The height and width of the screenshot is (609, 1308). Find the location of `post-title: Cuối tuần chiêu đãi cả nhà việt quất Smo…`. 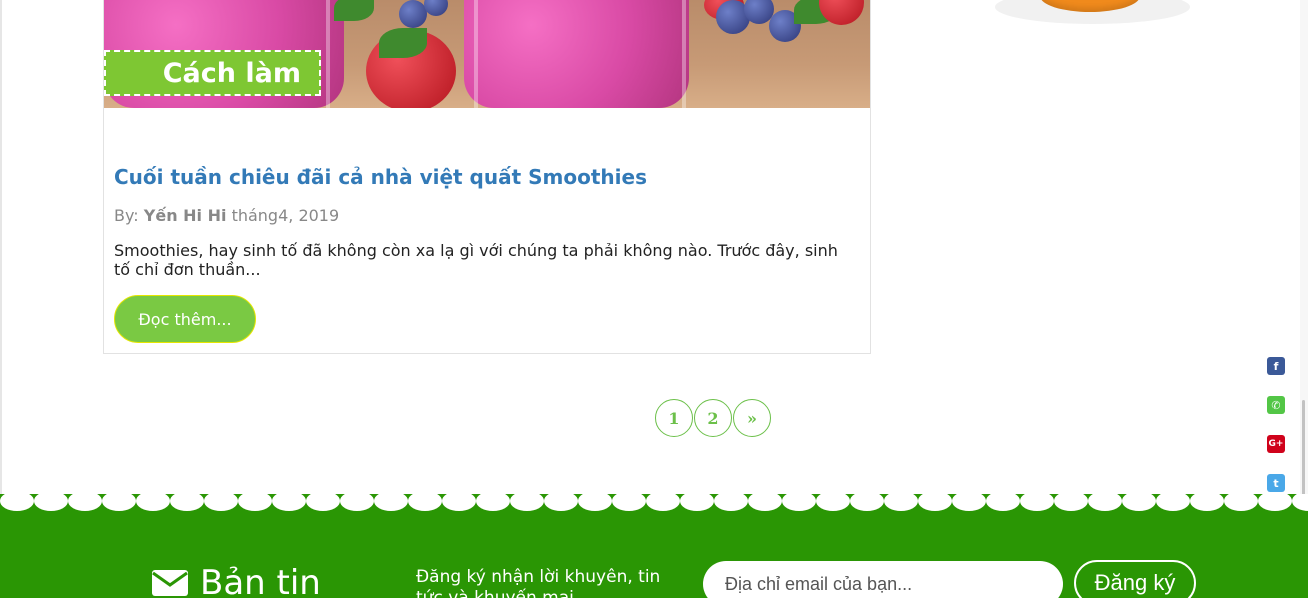

post-title: Cuối tuần chiêu đãi cả nhà việt quất Smo… is located at coordinates (380, 177).